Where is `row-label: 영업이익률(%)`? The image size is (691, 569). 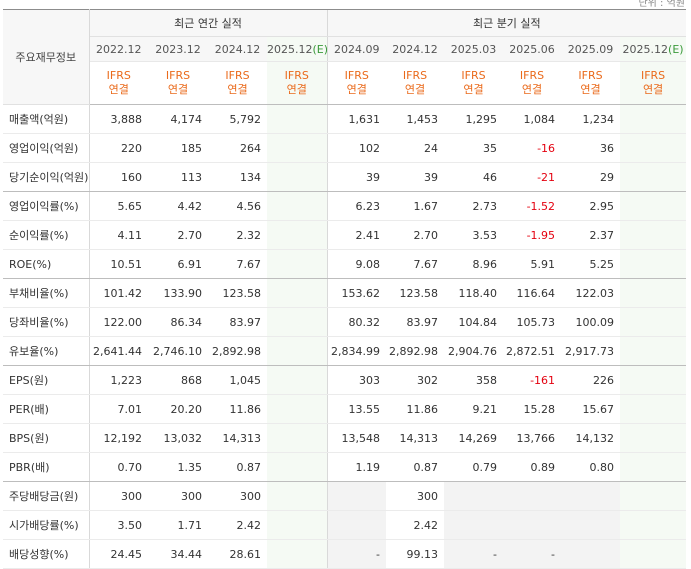 row-label: 영업이익률(%) is located at coordinates (46, 206).